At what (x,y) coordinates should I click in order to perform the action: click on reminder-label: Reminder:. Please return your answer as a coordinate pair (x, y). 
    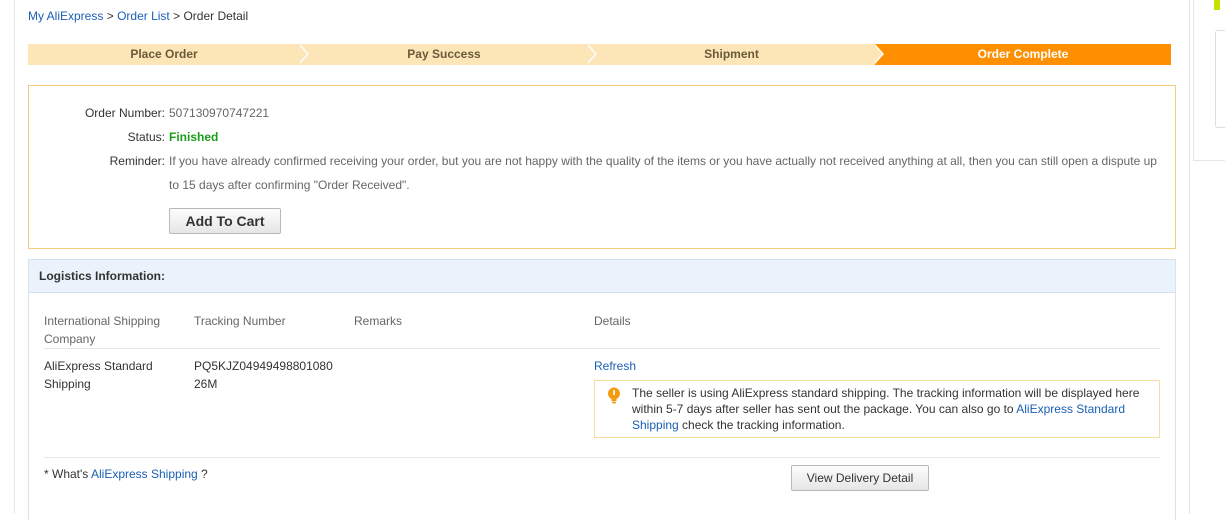
    Looking at the image, I should click on (137, 161).